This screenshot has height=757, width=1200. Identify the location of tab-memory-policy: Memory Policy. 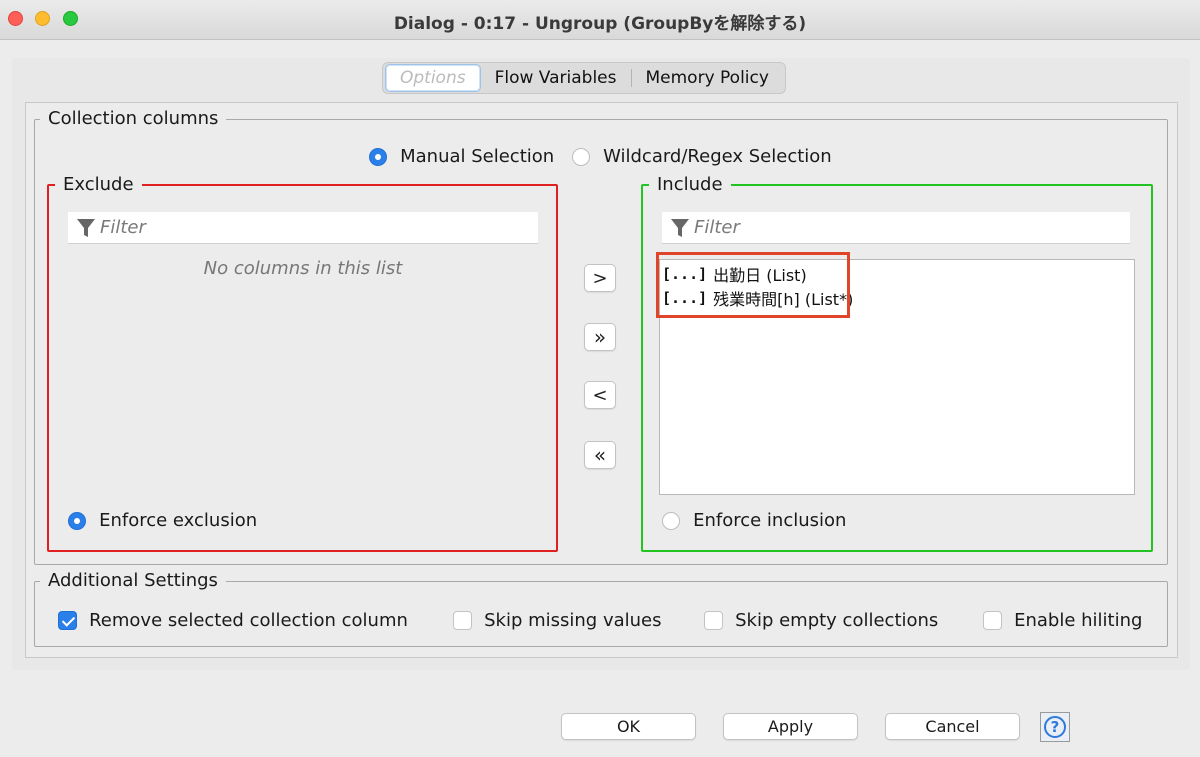
(707, 78).